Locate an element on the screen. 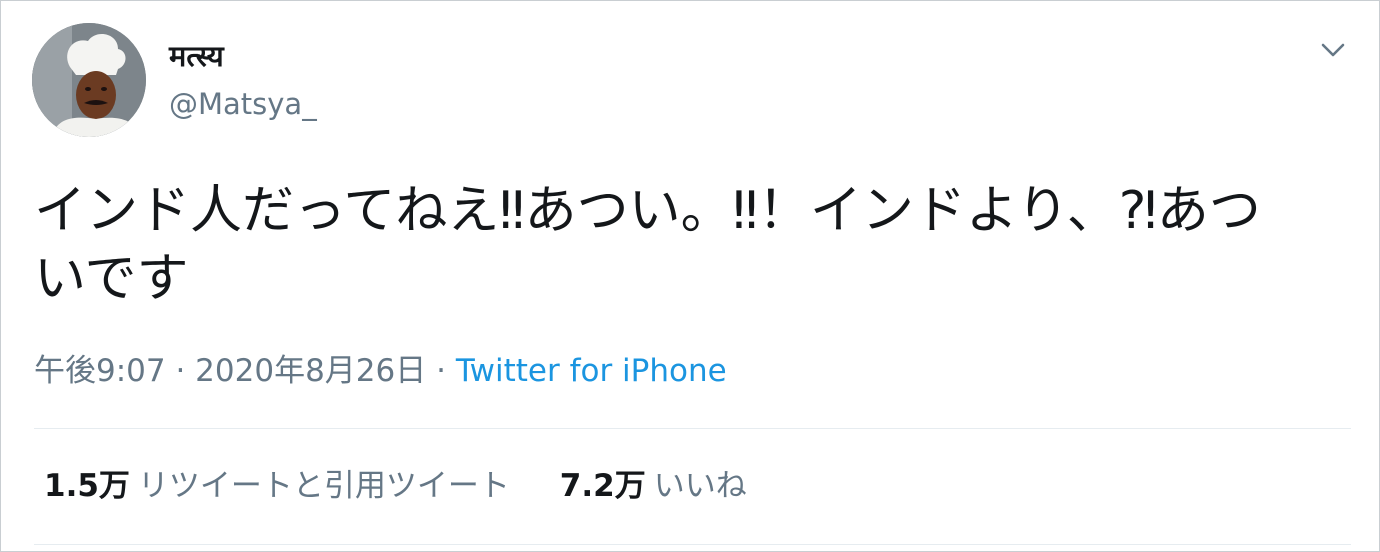  tweet-stats: 1.5万 リツイートと引用ツイート 7.2万 いいね is located at coordinates (395, 486).